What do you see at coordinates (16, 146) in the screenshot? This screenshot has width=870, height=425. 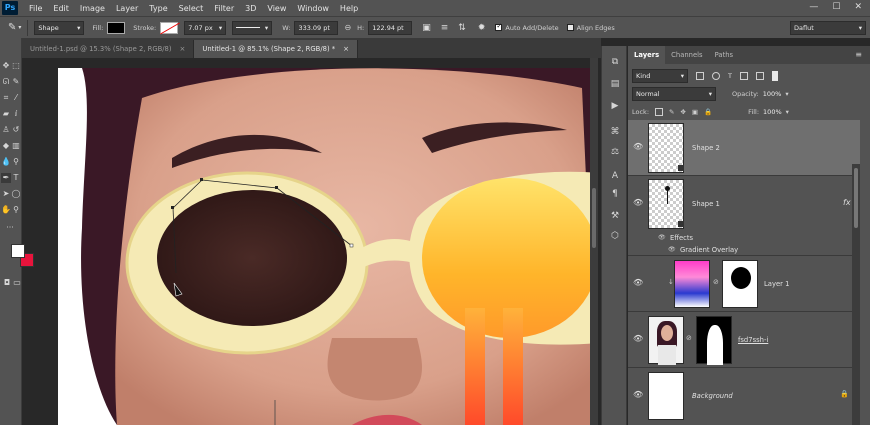 I see `gradient-tool-icon: ▥` at bounding box center [16, 146].